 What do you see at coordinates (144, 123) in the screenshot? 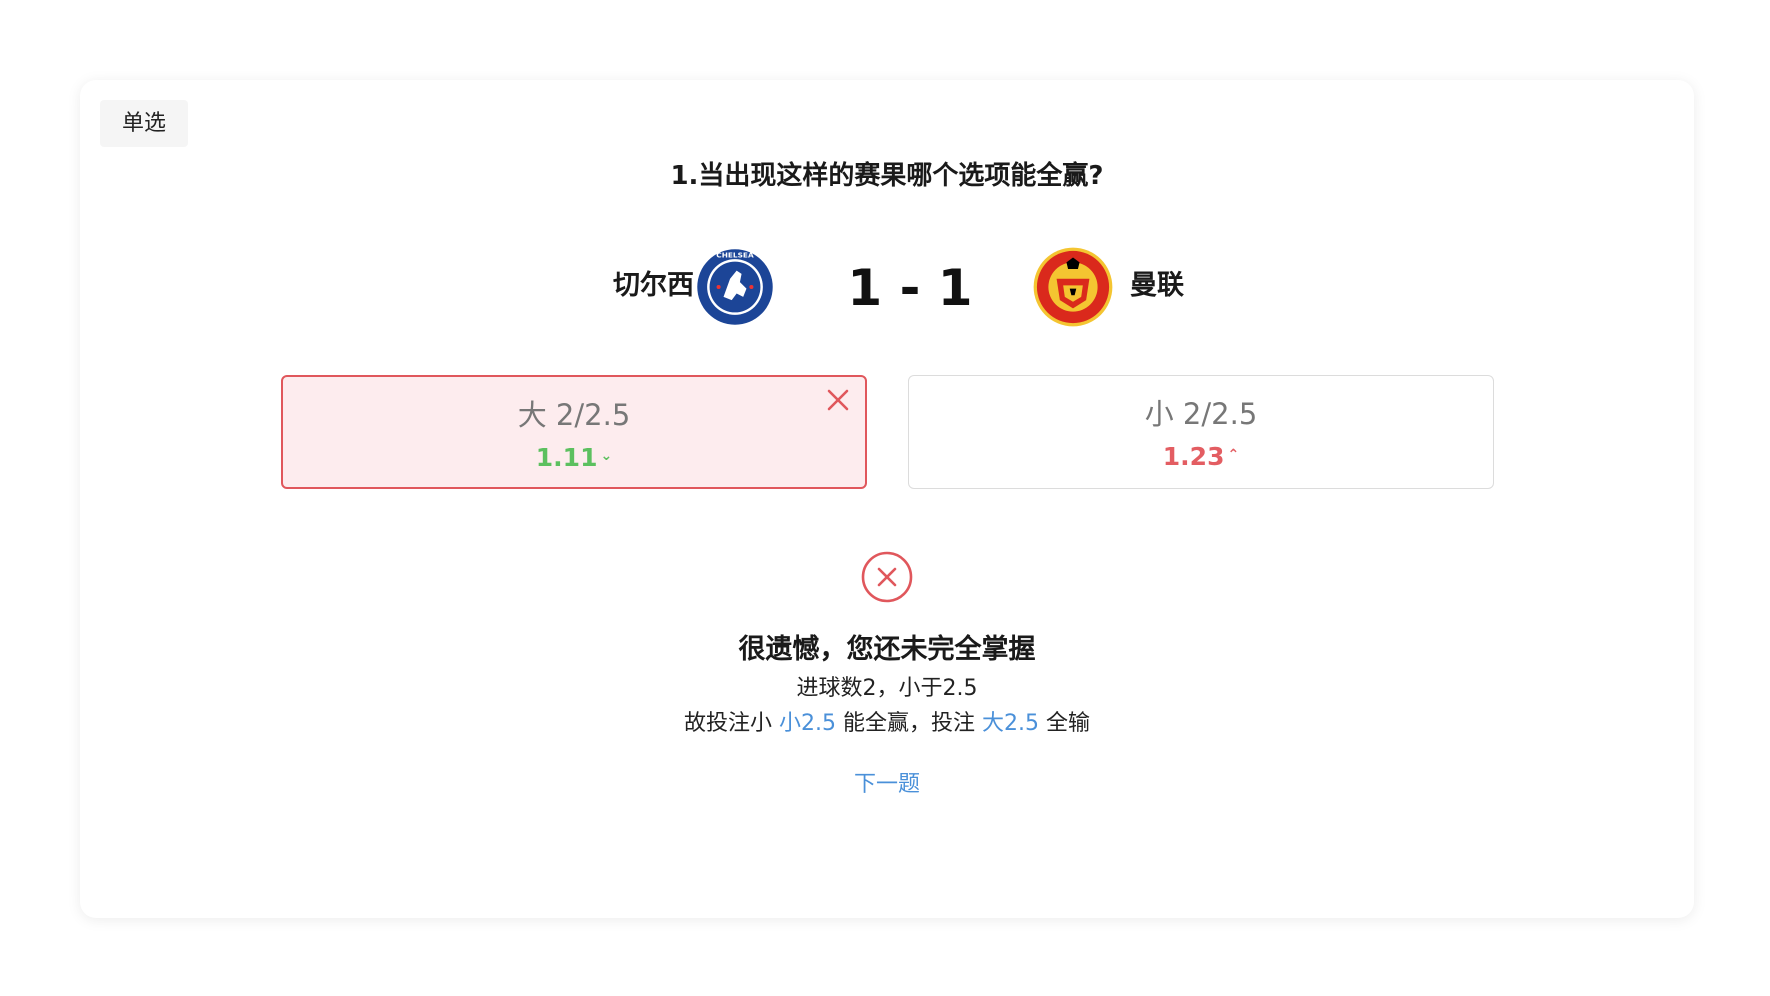
I see `question-type-tag: 单选` at bounding box center [144, 123].